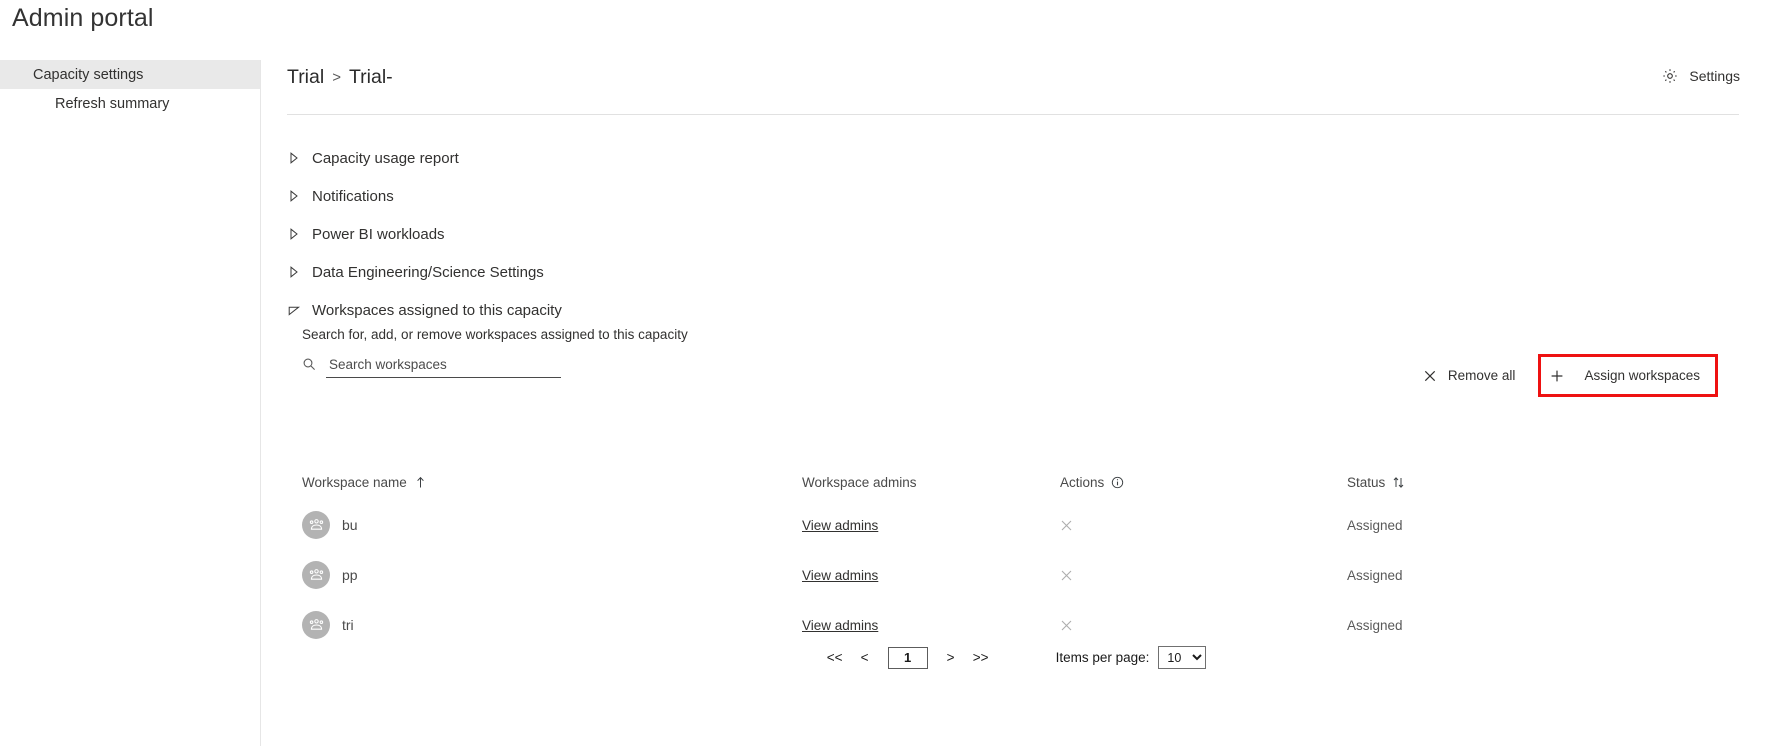 The width and height of the screenshot is (1767, 746). I want to click on workspaces-command-bar: Remove all Assign workspaces, so click(1563, 375).